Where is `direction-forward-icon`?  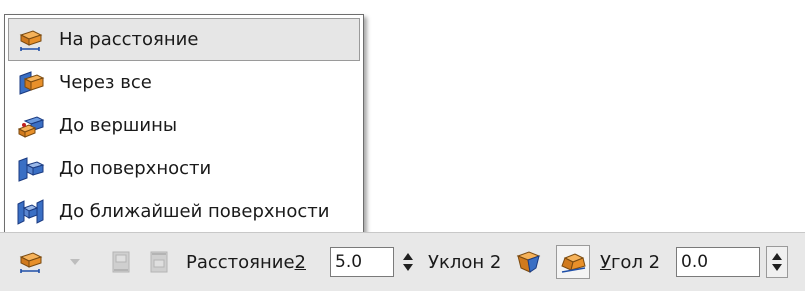
direction-forward-icon is located at coordinates (121, 262).